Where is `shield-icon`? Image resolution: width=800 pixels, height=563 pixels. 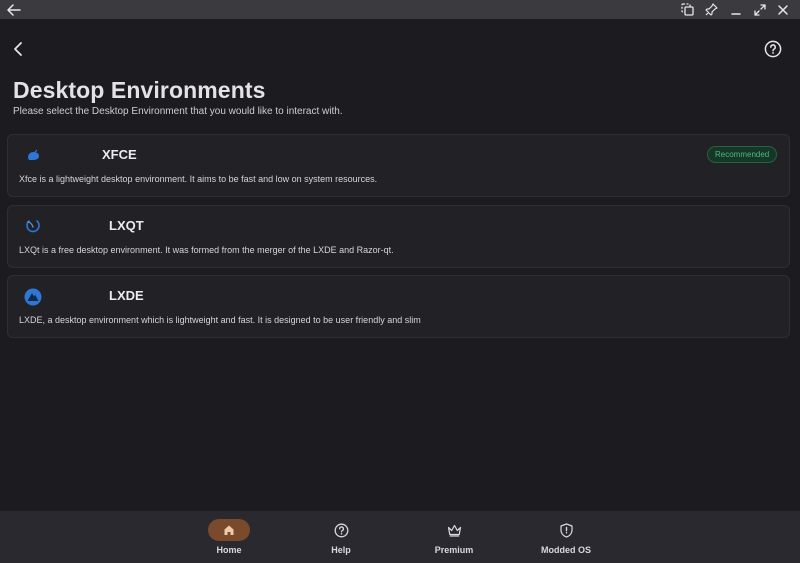 shield-icon is located at coordinates (566, 530).